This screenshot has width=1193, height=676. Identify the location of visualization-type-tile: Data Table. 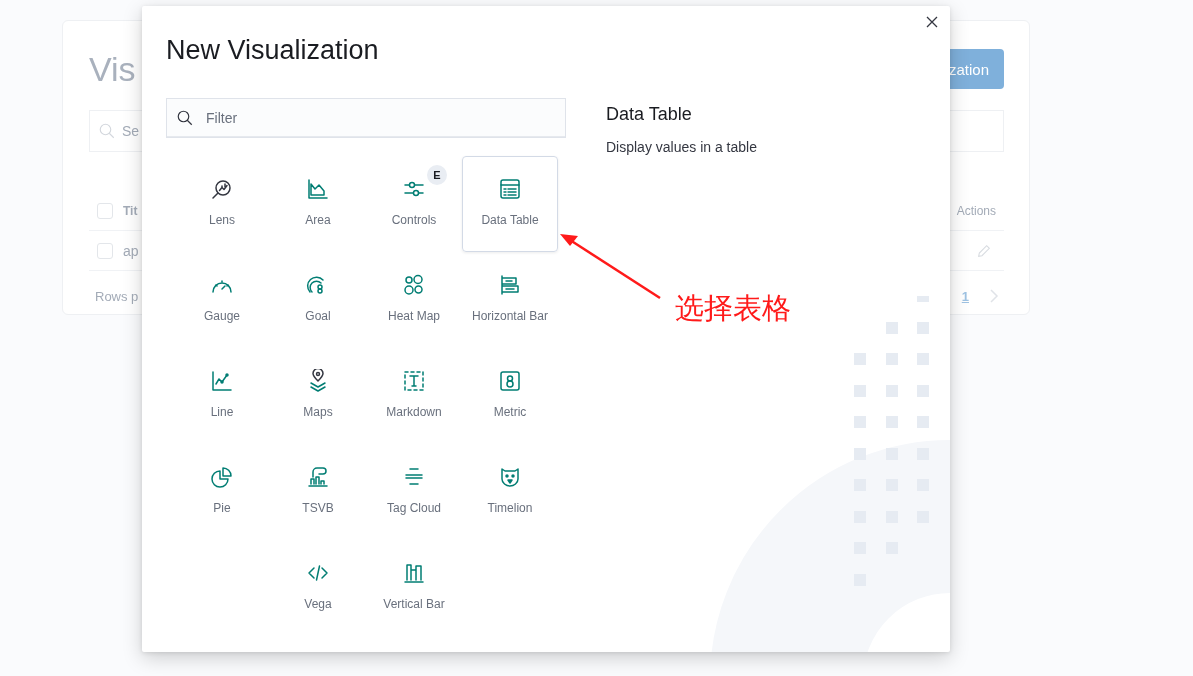
(510, 204).